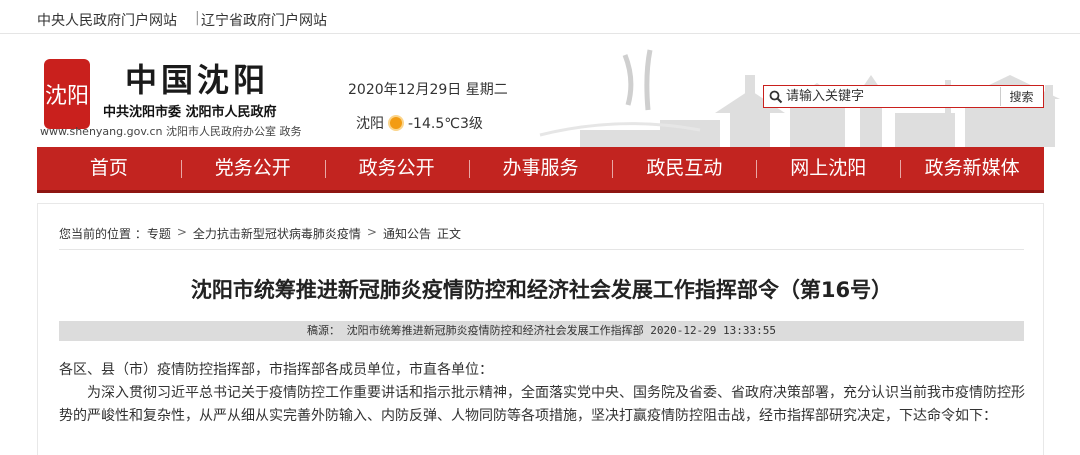 This screenshot has height=455, width=1080. Describe the element at coordinates (264, 20) in the screenshot. I see `liaoning-gov-link: 辽宁省政府门户网站` at that location.